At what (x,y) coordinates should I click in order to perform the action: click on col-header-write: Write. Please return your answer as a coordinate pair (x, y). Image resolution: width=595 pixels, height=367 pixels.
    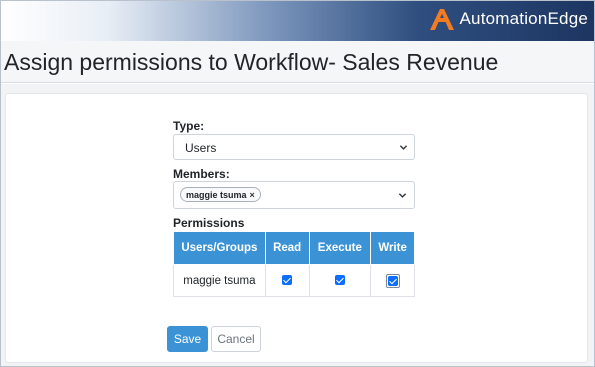
    Looking at the image, I should click on (392, 248).